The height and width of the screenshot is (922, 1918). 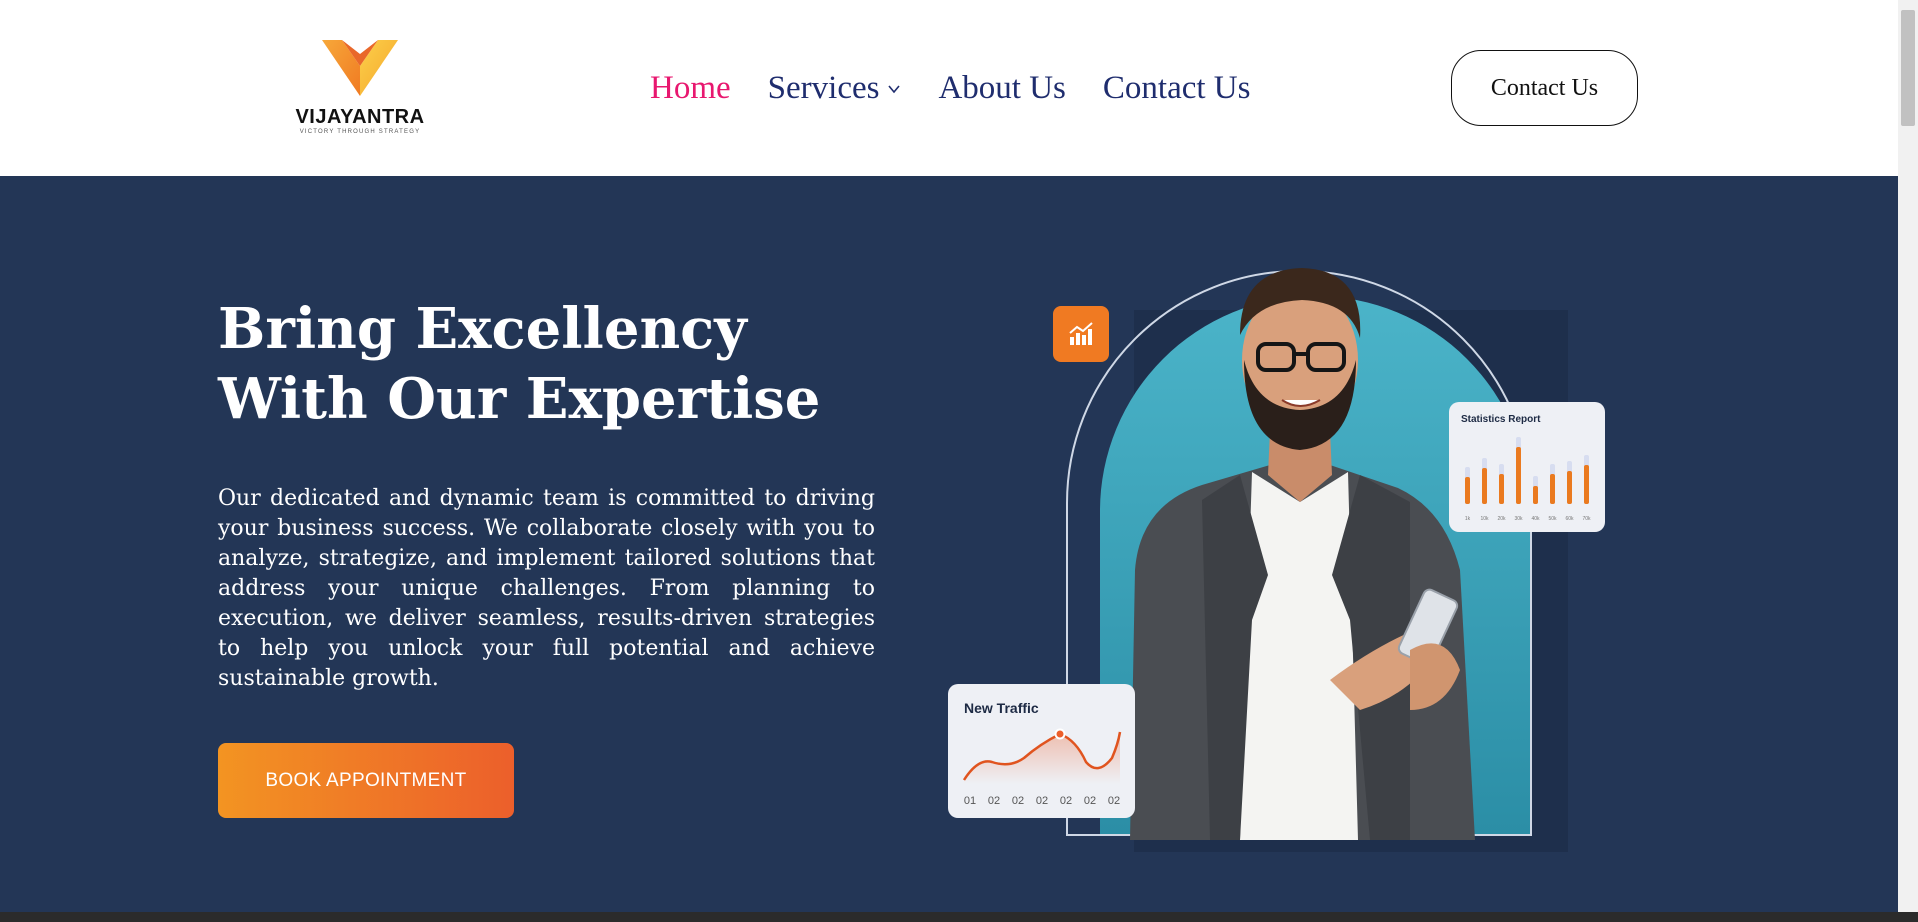 I want to click on chart-growth-icon, so click(x=1081, y=333).